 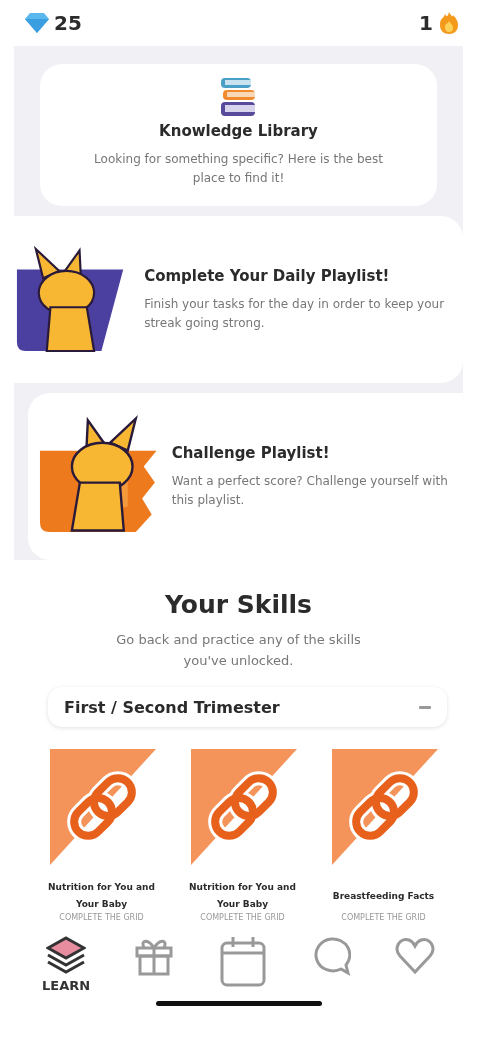 I want to click on section-title: Your Skills, so click(x=238, y=604).